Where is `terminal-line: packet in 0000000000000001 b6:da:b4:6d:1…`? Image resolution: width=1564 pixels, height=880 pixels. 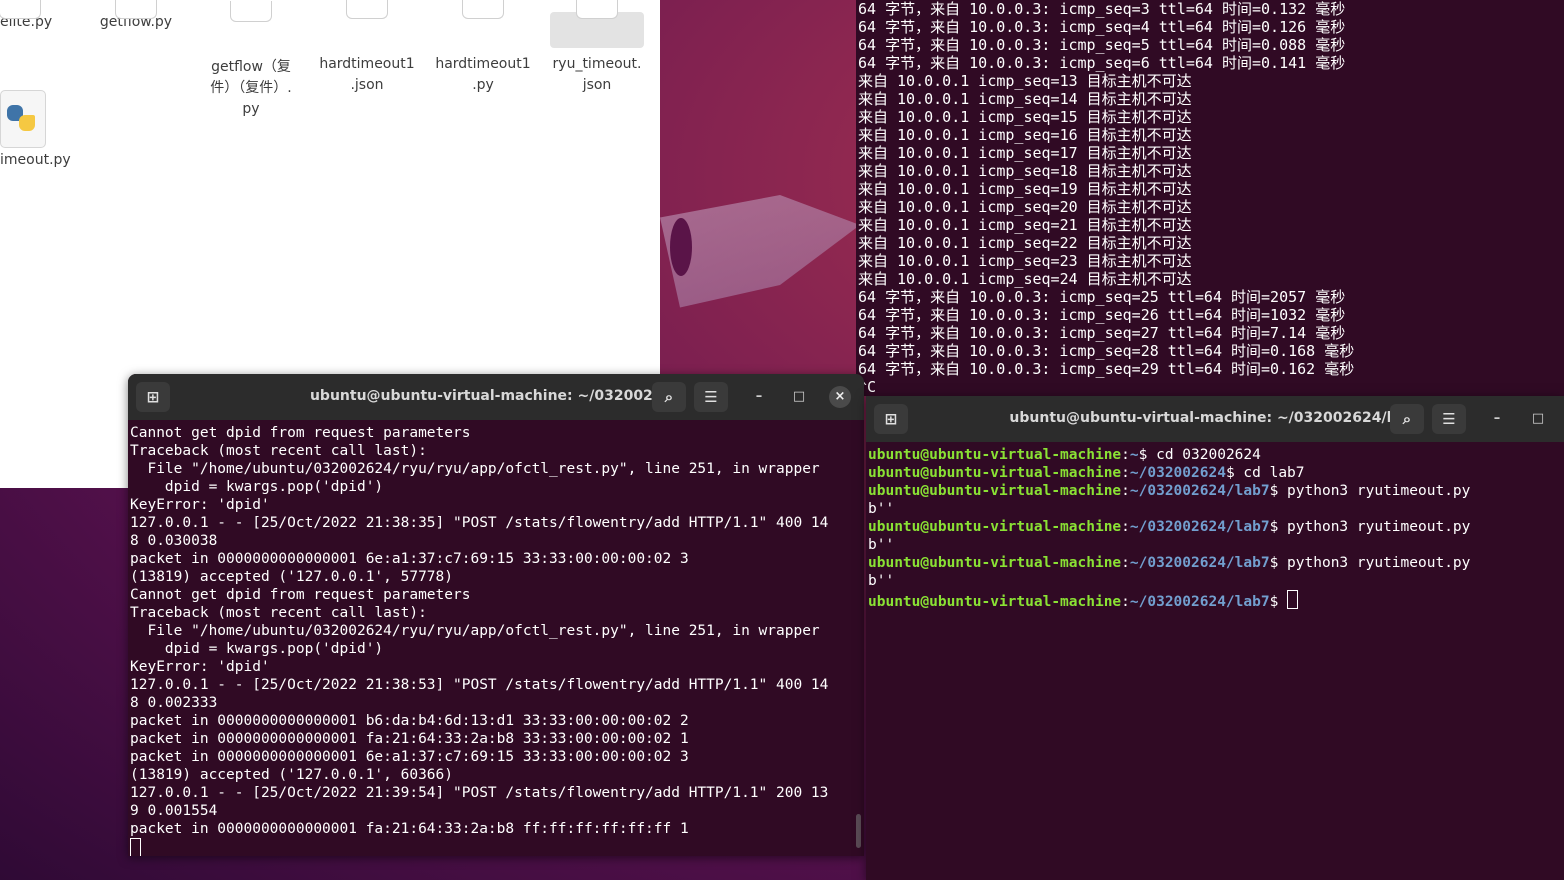 terminal-line: packet in 0000000000000001 b6:da:b4:6d:1… is located at coordinates (409, 721).